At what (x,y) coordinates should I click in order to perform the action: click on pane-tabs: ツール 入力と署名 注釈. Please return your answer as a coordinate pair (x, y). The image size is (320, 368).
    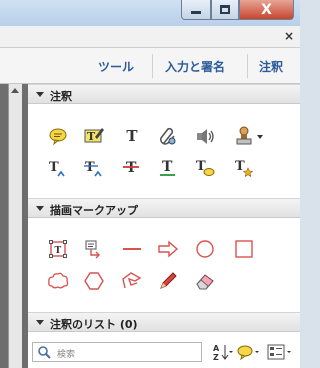
    Looking at the image, I should click on (150, 66).